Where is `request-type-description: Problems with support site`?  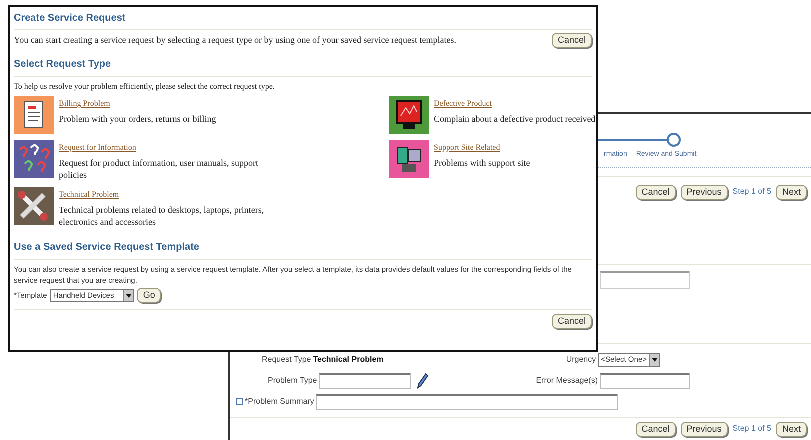
request-type-description: Problems with support site is located at coordinates (482, 163).